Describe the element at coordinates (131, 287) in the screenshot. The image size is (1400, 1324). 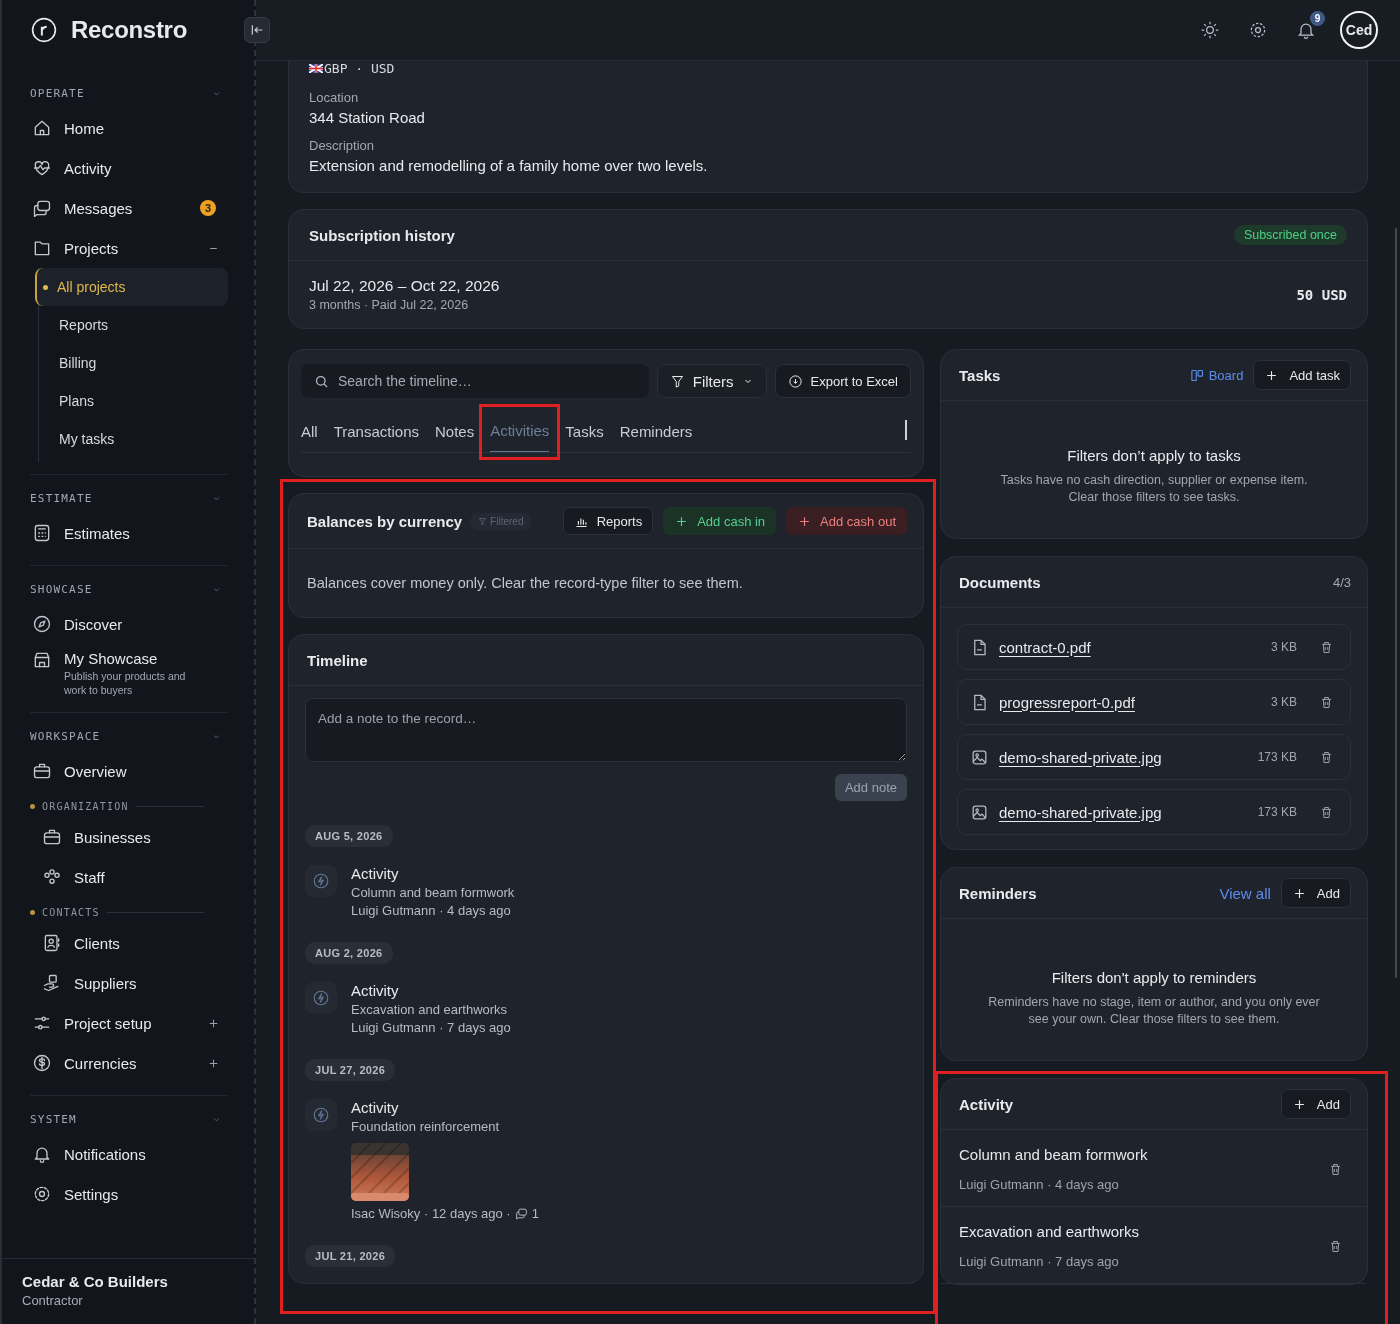
I see `nav-subitem: All projects` at that location.